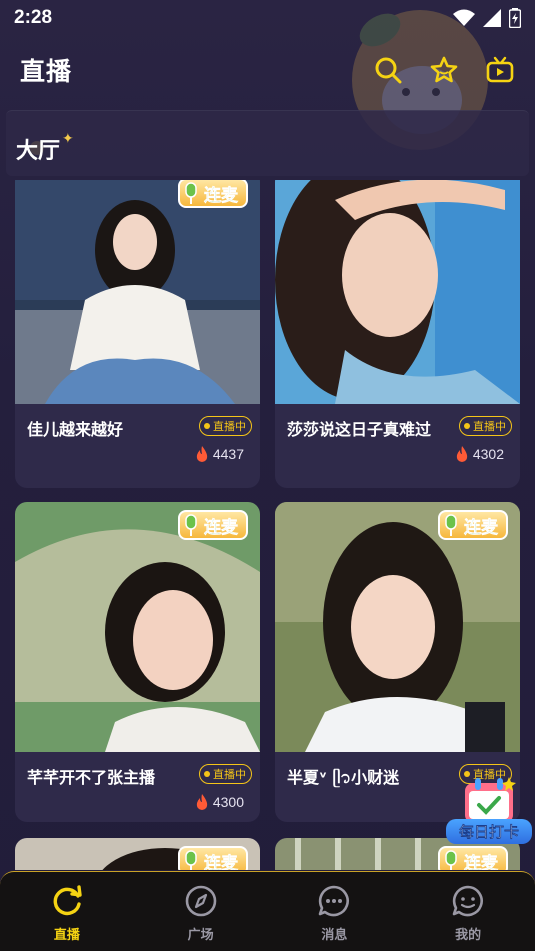  I want to click on room-title: 佳儿越来越好, so click(75, 429).